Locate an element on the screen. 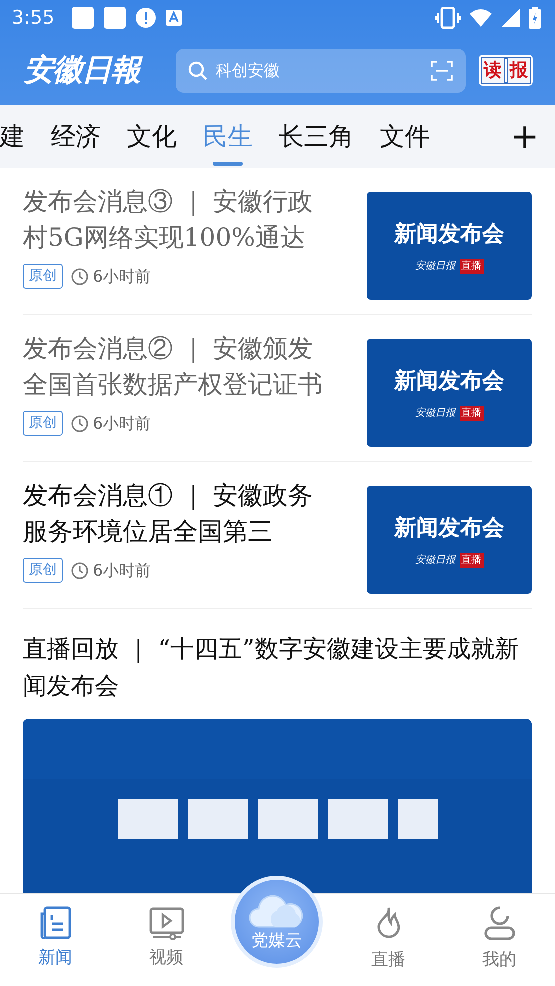  category-tab: 文化 is located at coordinates (152, 136).